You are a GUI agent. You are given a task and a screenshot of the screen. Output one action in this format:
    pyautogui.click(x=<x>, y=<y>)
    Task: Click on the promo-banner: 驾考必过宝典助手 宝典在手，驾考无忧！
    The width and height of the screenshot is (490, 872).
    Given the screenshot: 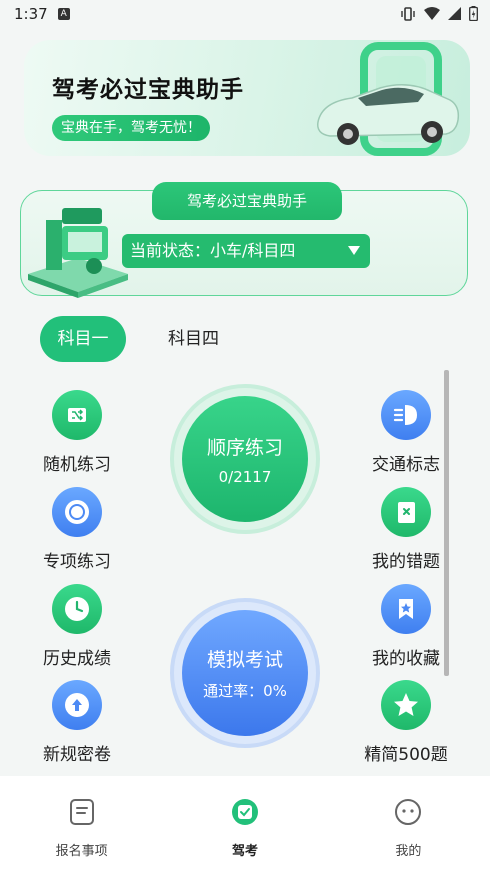 What is the action you would take?
    pyautogui.click(x=247, y=98)
    